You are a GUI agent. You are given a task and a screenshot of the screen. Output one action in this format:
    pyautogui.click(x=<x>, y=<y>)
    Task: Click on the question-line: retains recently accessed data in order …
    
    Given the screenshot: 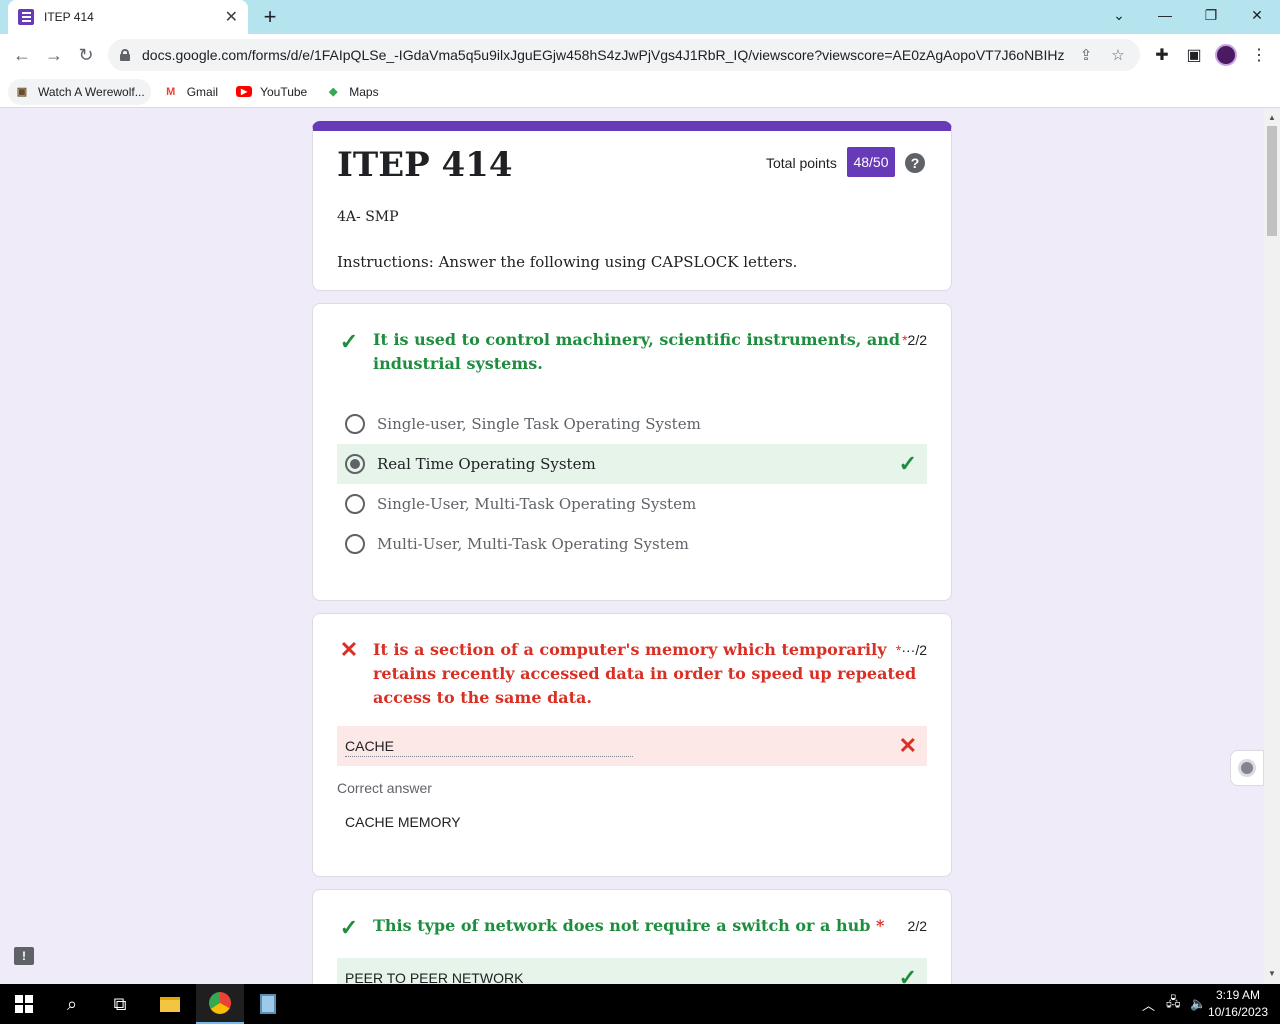 What is the action you would take?
    pyautogui.click(x=645, y=673)
    